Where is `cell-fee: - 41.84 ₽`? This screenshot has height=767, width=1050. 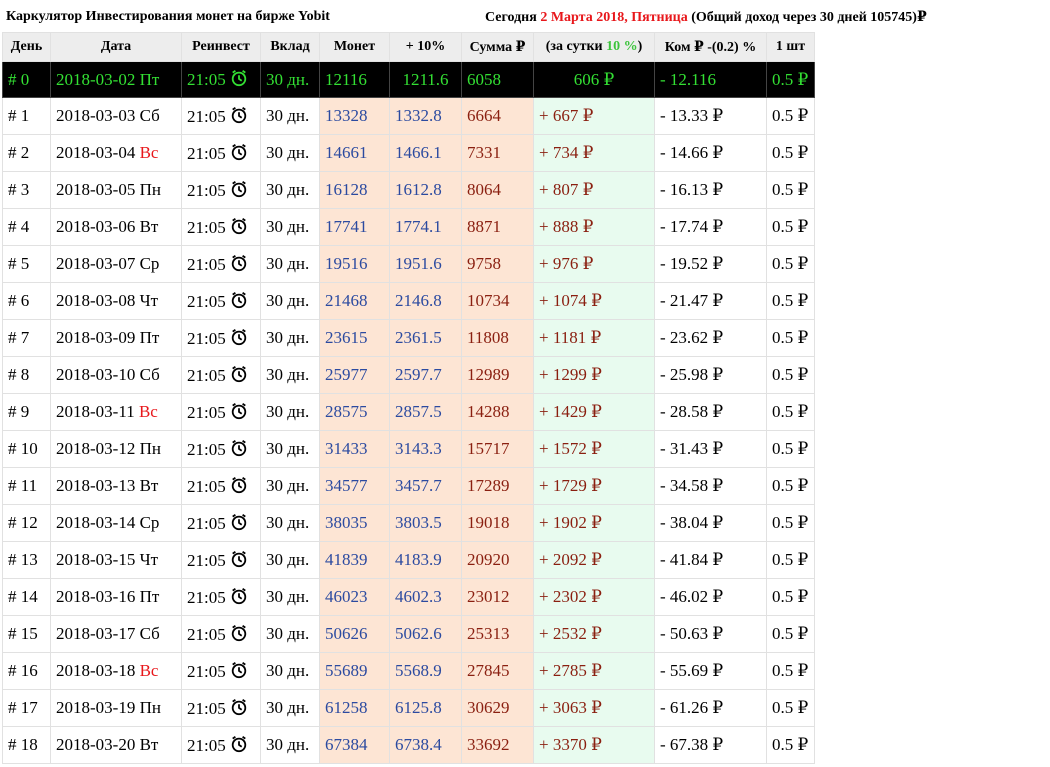
cell-fee: - 41.84 ₽ is located at coordinates (710, 560).